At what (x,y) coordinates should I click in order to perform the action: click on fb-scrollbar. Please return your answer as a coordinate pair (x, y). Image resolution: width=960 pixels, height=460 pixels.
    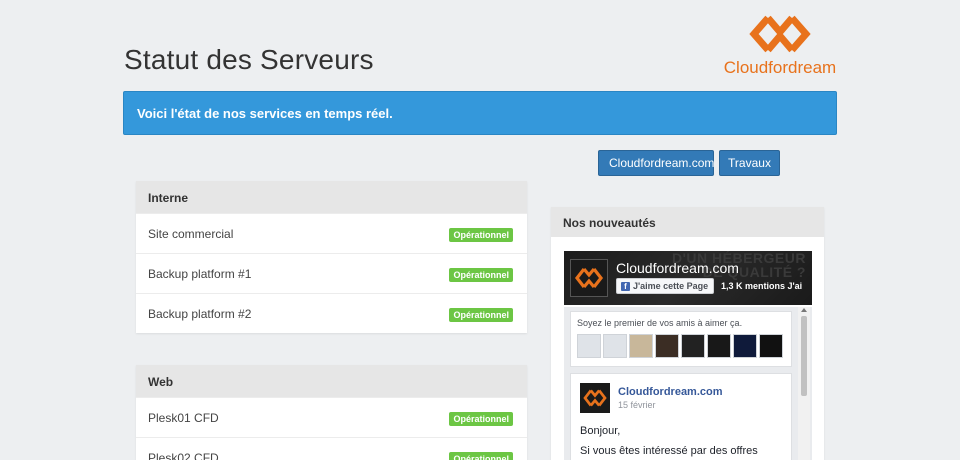
    Looking at the image, I should click on (804, 383).